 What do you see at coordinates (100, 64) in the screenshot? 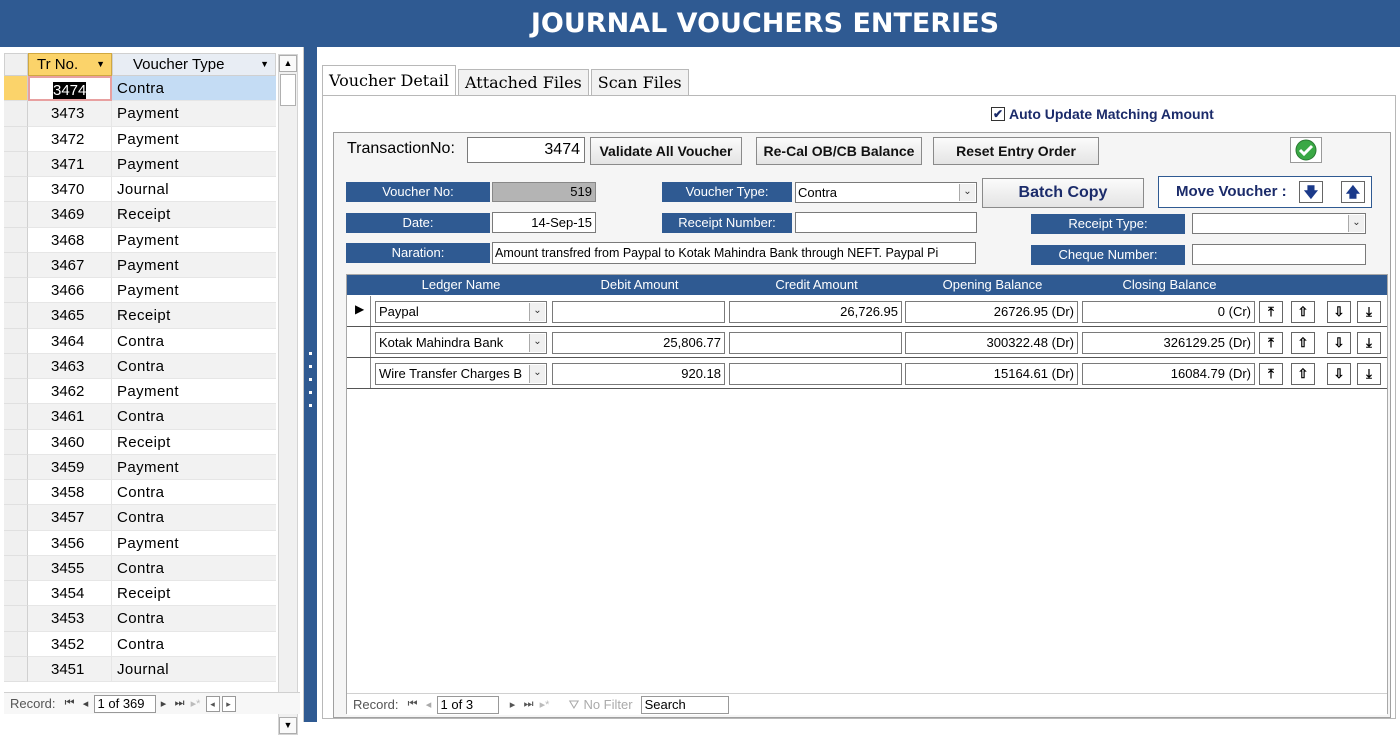
I see `chevron-down-icon: ▼` at bounding box center [100, 64].